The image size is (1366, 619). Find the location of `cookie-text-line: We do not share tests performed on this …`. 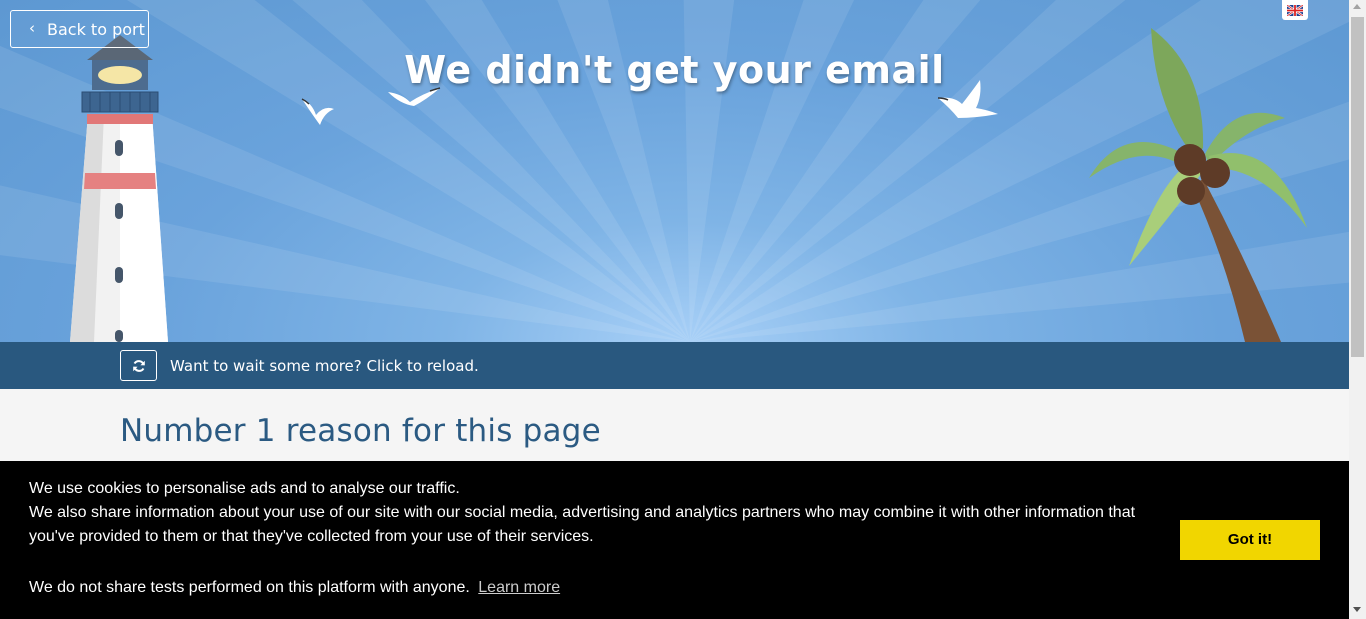

cookie-text-line: We do not share tests performed on this … is located at coordinates (589, 588).